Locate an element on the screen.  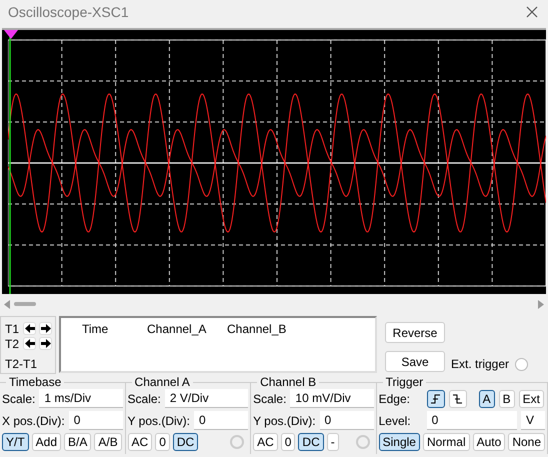
ext-trigger-label: Ext. trigger is located at coordinates (480, 364).